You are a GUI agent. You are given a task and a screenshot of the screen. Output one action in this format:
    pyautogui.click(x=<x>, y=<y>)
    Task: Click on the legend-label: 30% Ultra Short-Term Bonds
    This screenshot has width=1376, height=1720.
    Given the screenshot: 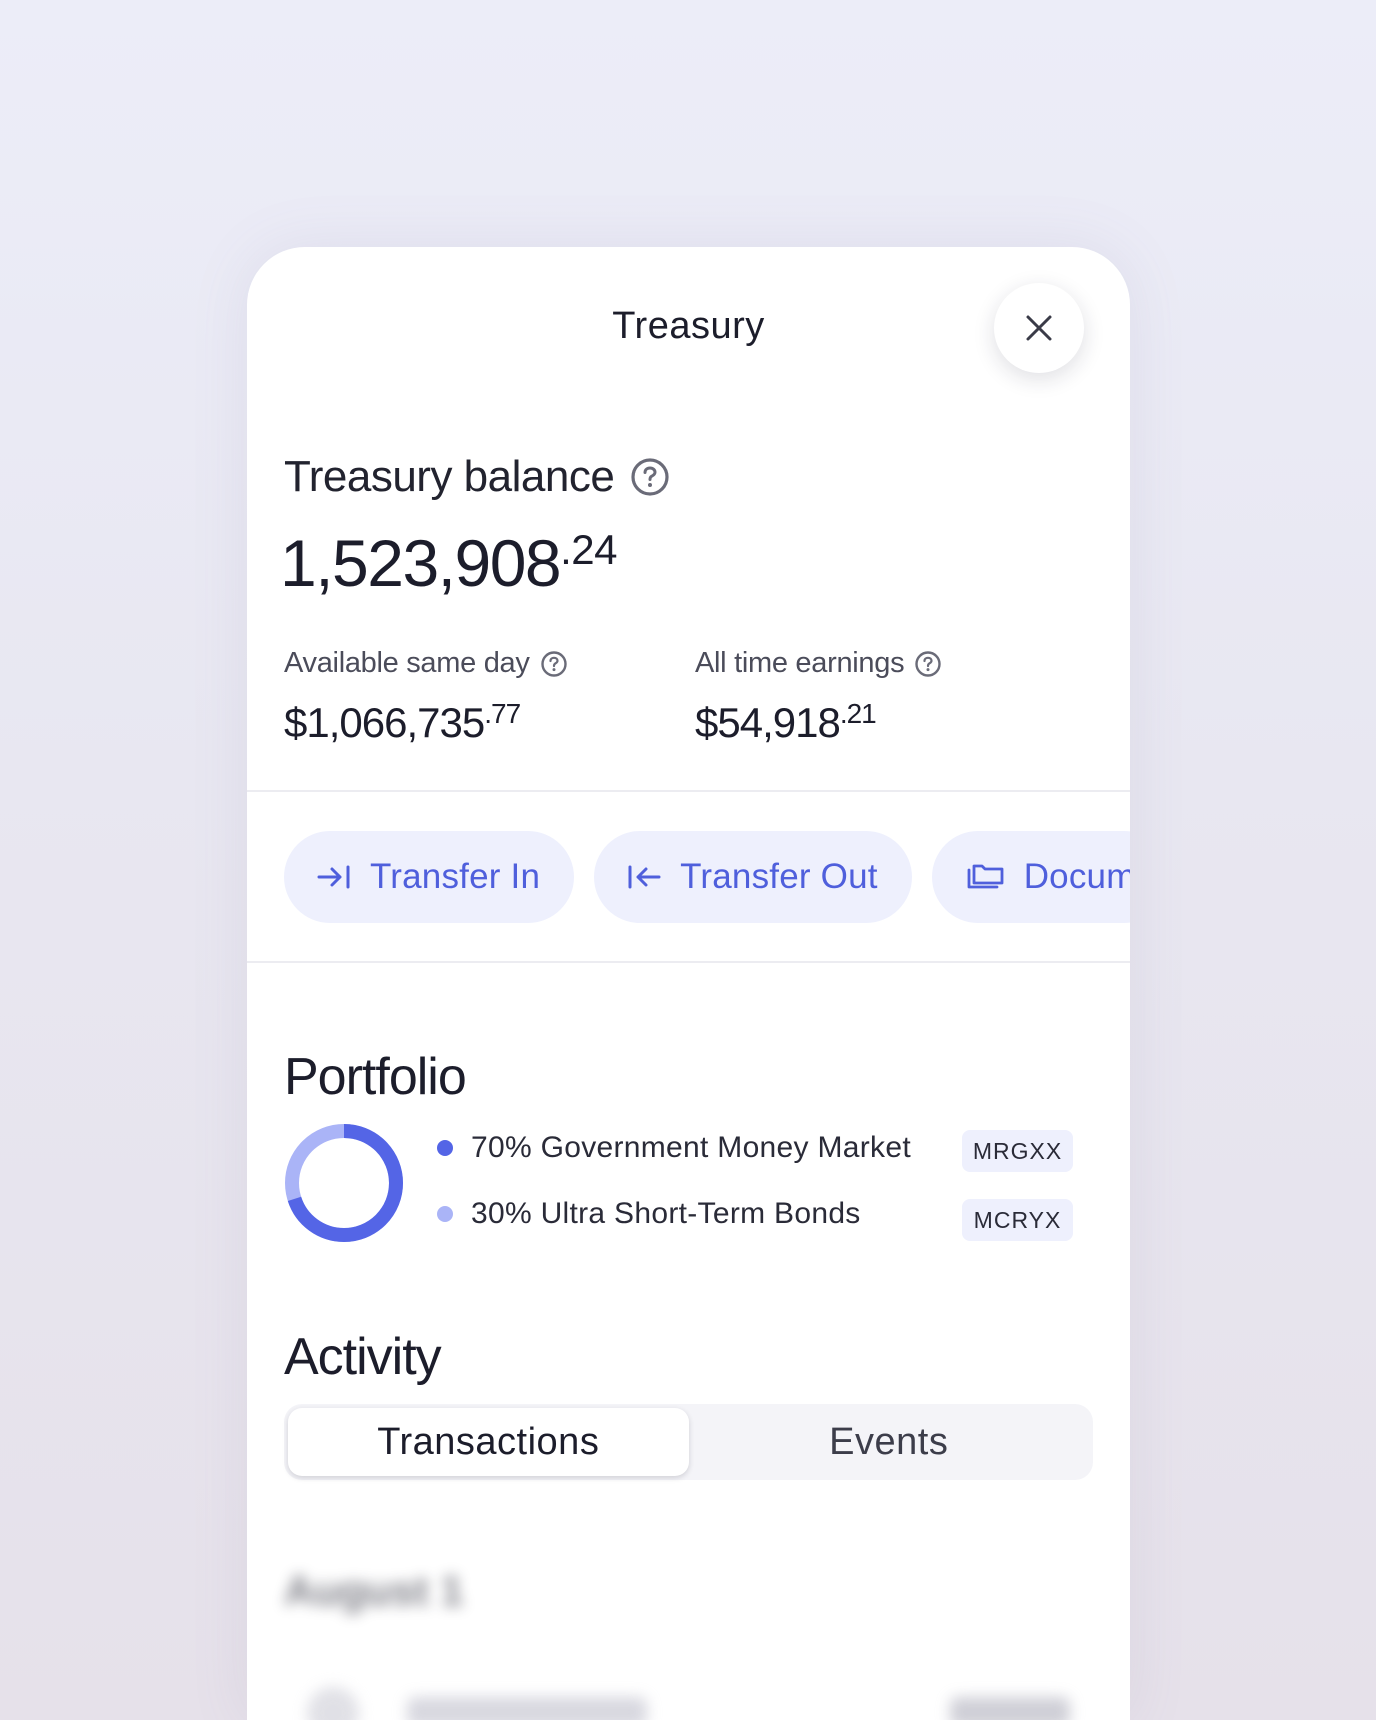 What is the action you would take?
    pyautogui.click(x=666, y=1213)
    